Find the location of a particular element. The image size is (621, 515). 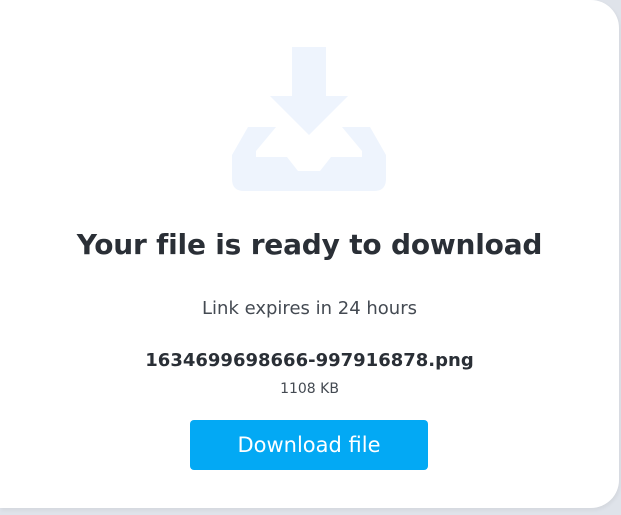

download-tray-icon is located at coordinates (309, 120).